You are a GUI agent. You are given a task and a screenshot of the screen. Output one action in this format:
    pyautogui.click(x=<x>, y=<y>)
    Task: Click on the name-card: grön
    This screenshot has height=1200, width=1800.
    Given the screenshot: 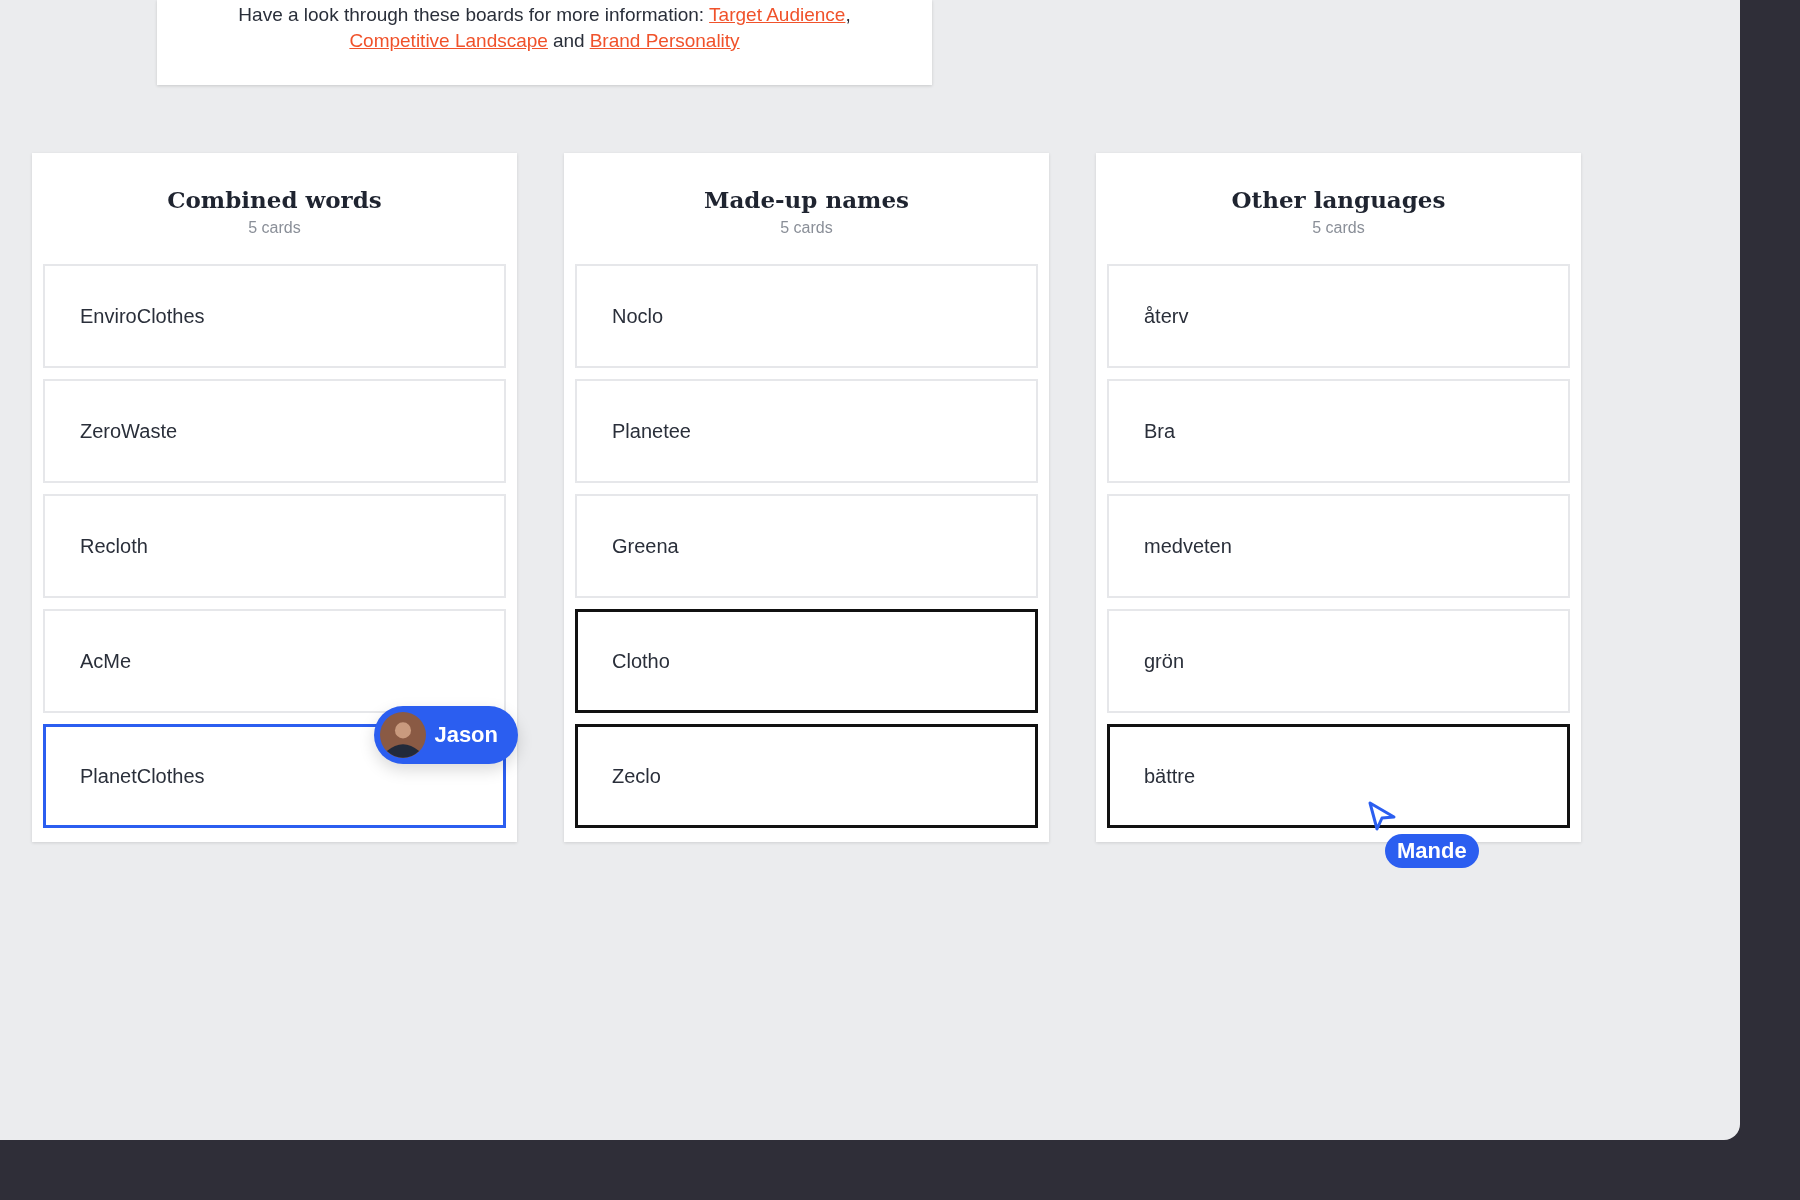 What is the action you would take?
    pyautogui.click(x=1338, y=661)
    